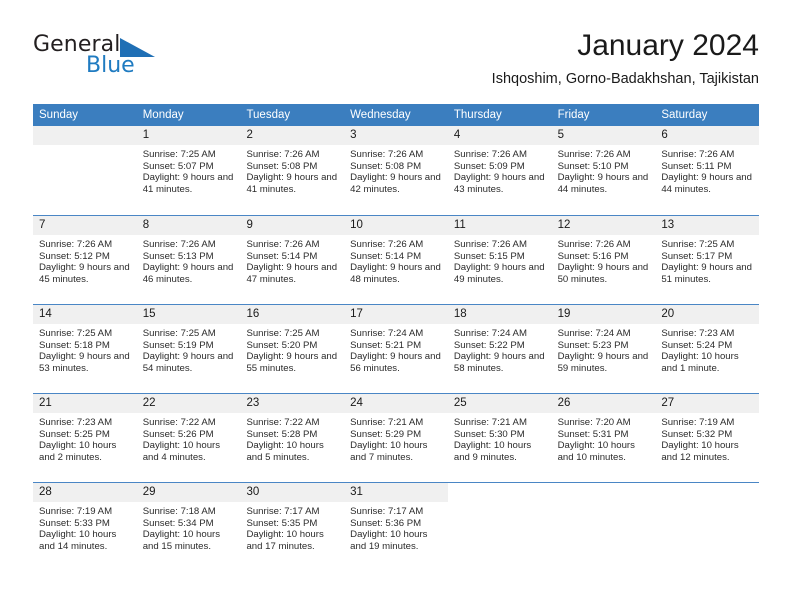 This screenshot has width=792, height=612. I want to click on general-blue-logo: General Blue, so click(98, 60).